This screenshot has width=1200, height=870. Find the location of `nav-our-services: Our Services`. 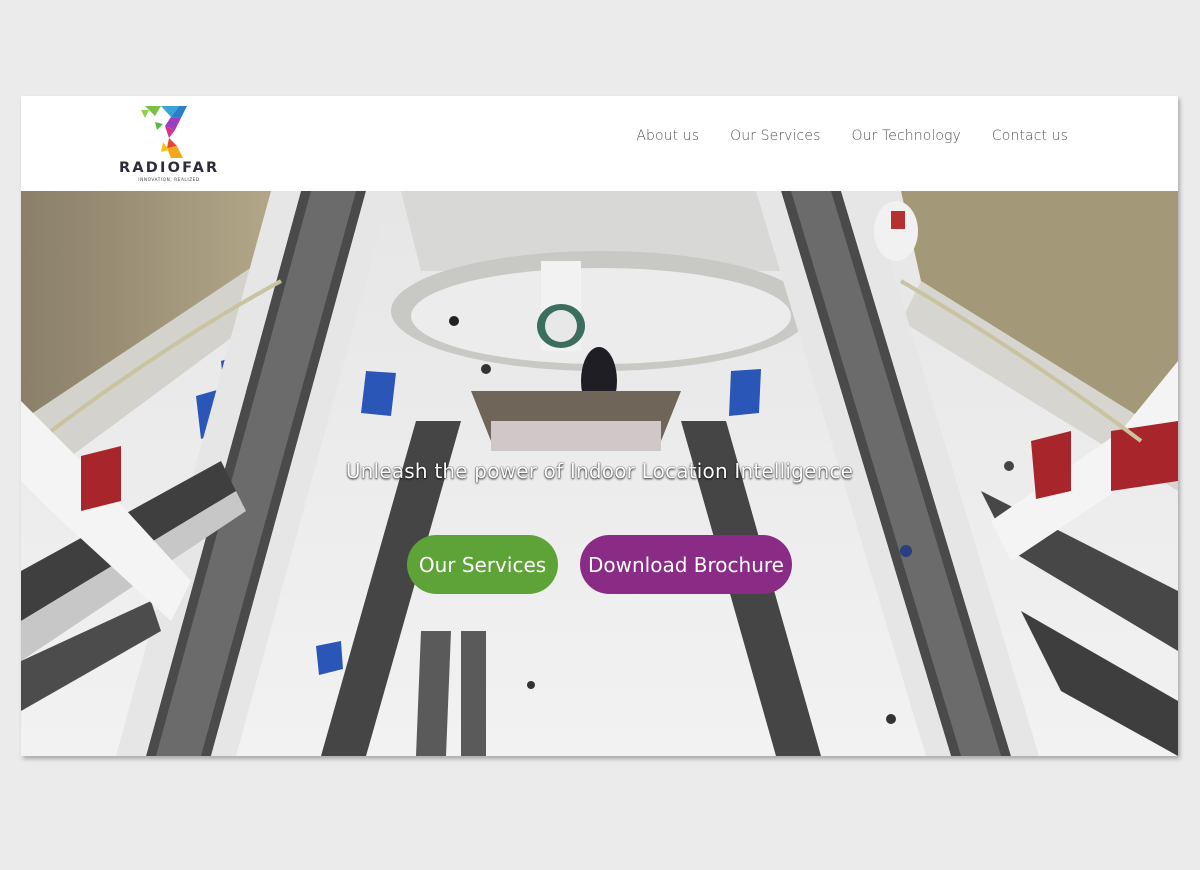

nav-our-services: Our Services is located at coordinates (775, 136).